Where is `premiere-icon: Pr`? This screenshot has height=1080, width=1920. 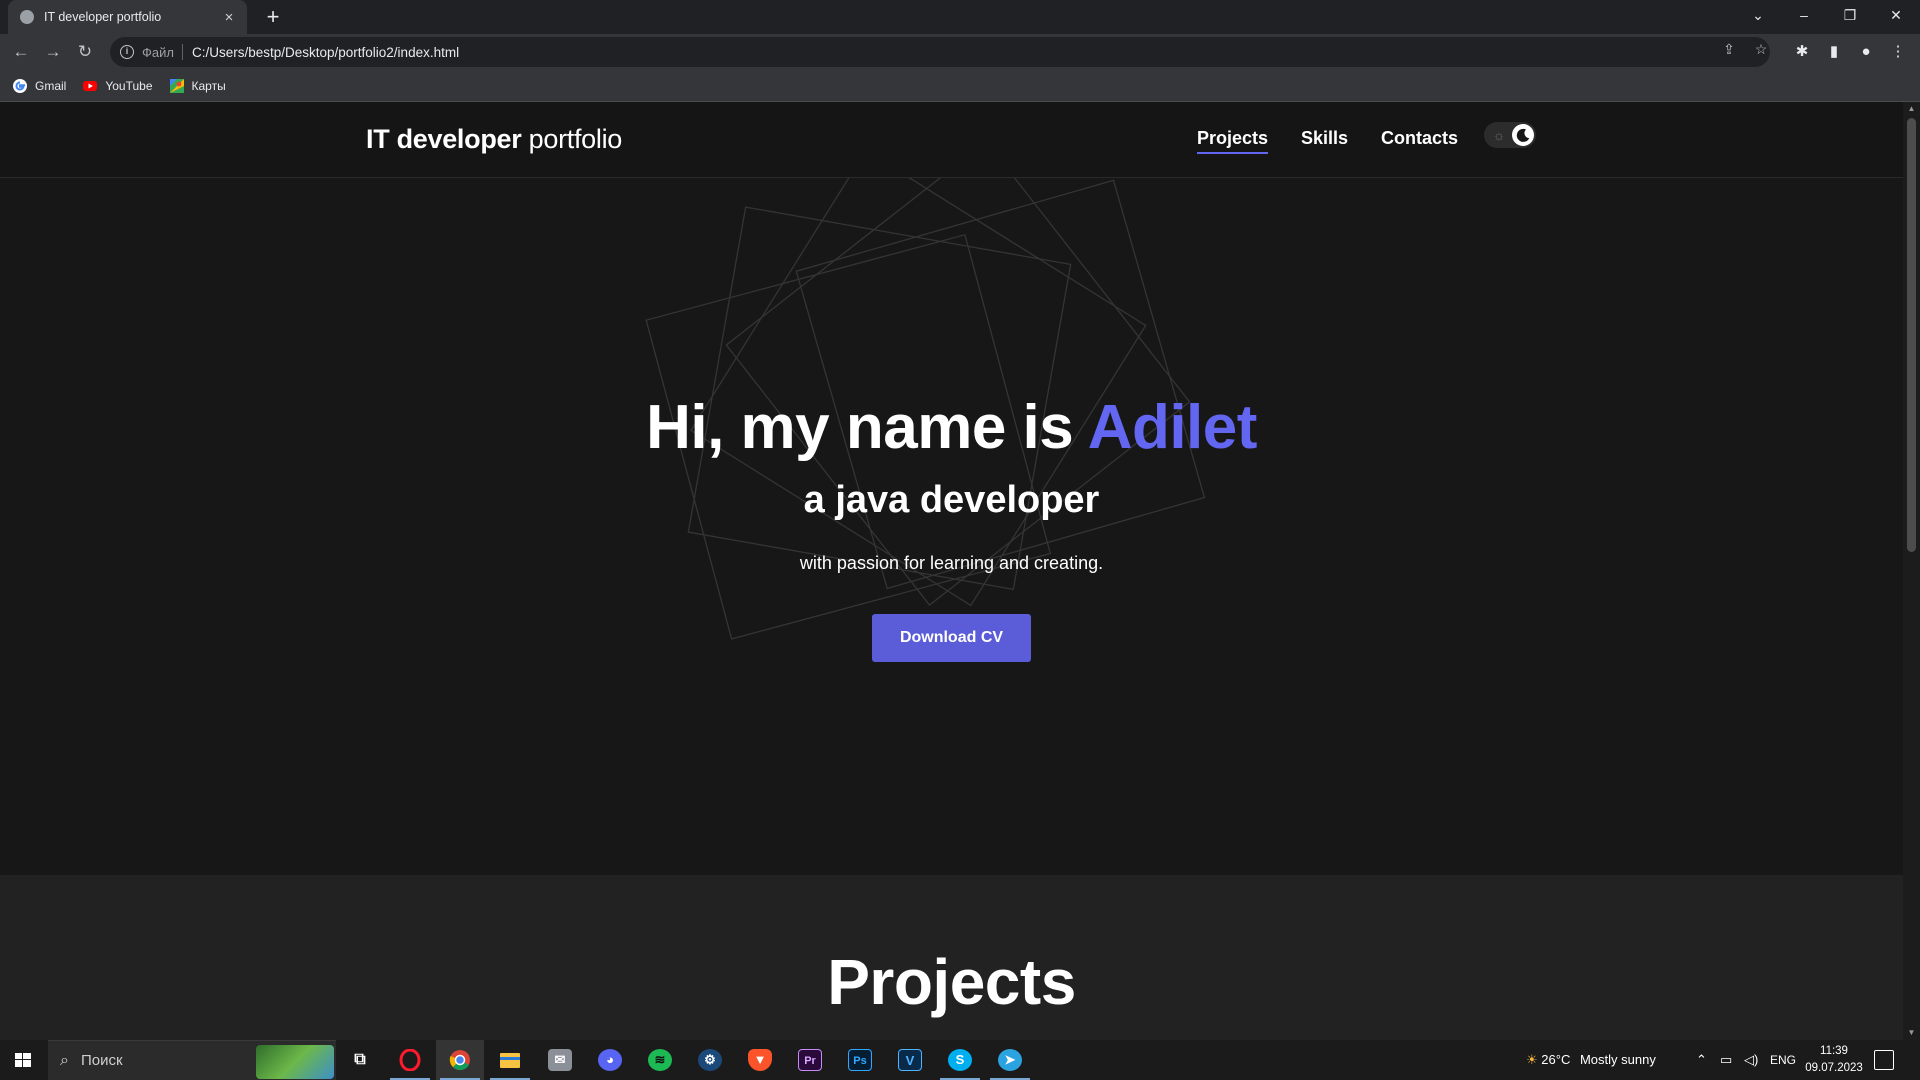 premiere-icon: Pr is located at coordinates (810, 1060).